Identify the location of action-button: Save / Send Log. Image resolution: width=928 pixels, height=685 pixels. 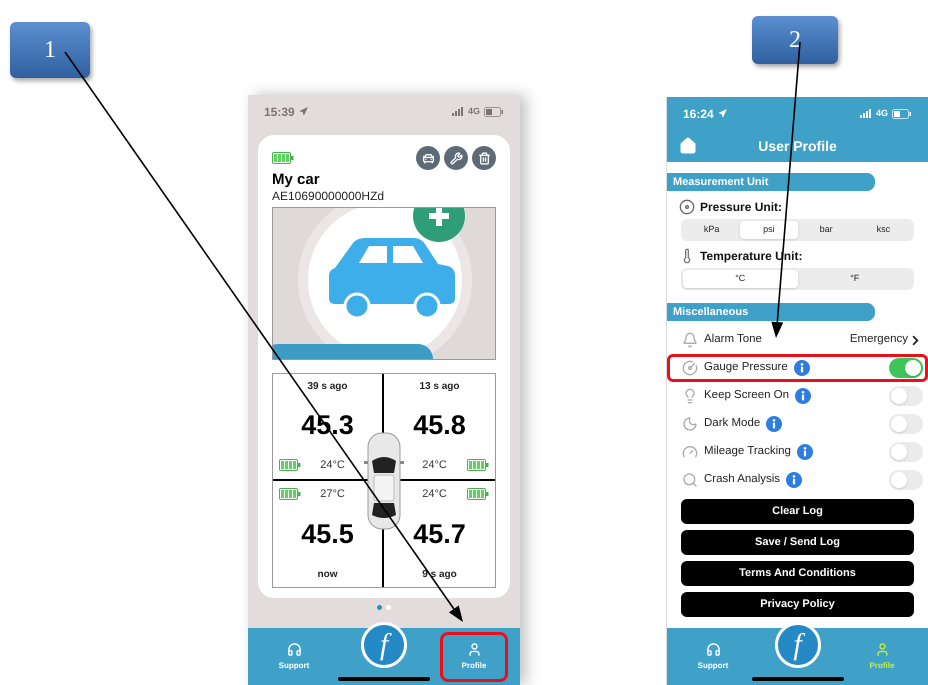
(797, 542).